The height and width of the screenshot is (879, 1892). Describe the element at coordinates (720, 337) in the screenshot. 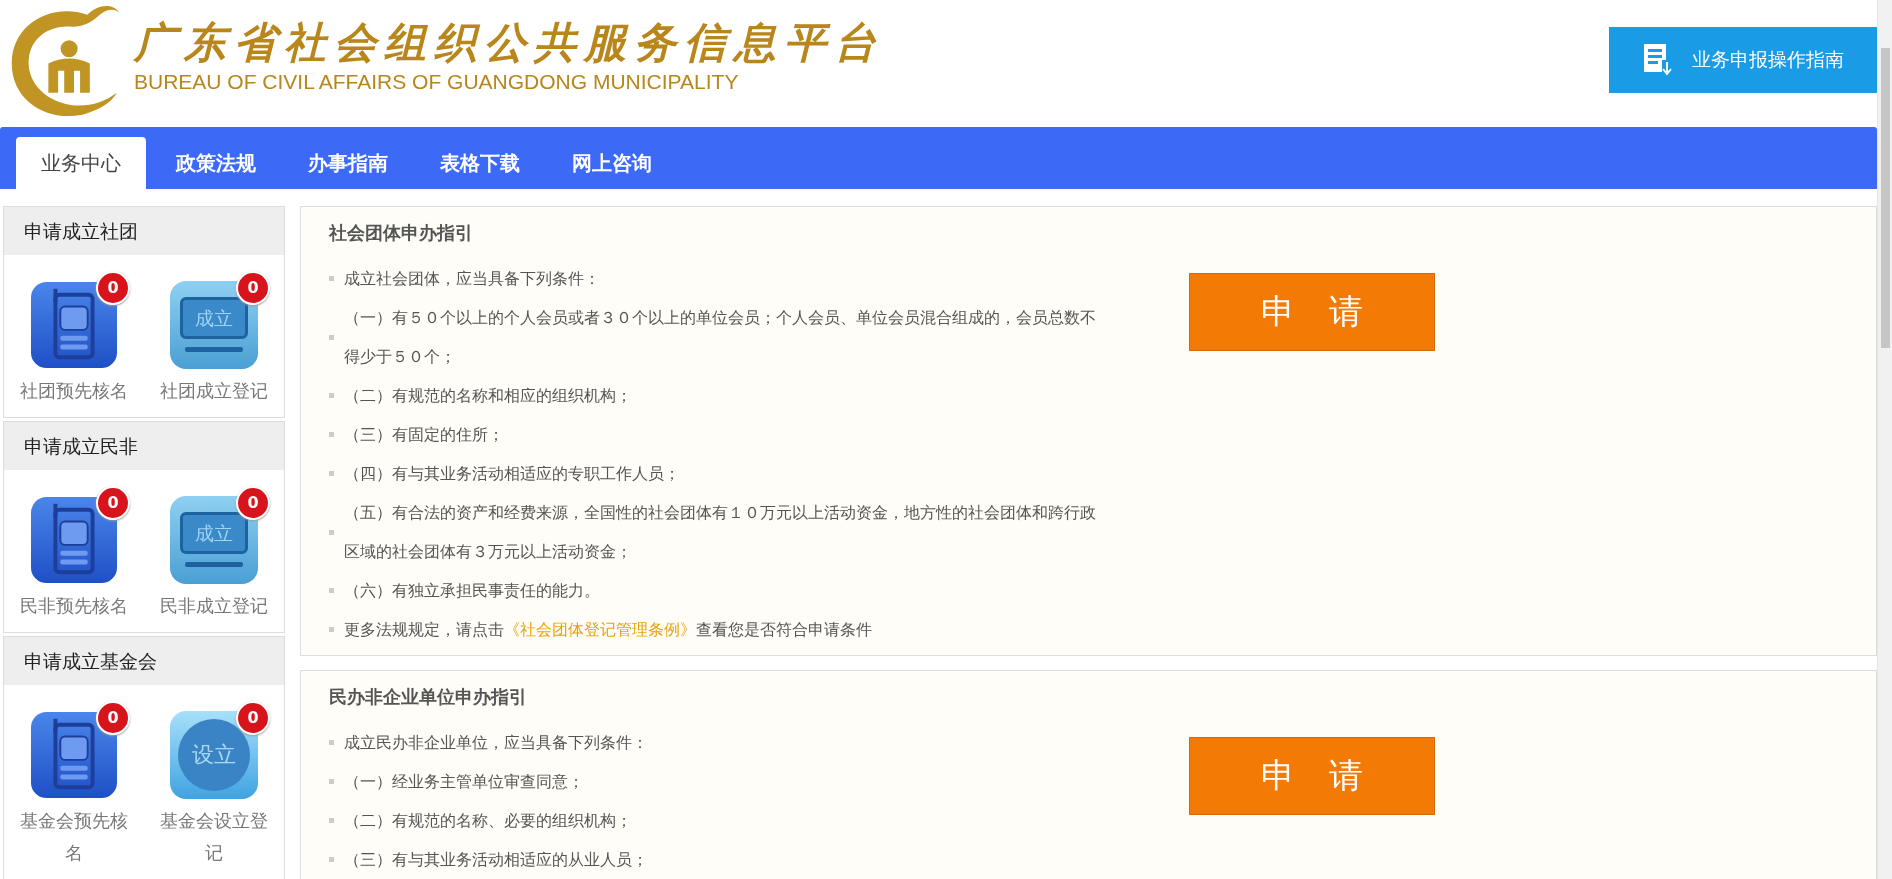

I see `guide-text: （一）有５０个以上的个人会员或者３０个以上的单位会员；个人会员、单位会员混合组成的，会员总数不得少于５０个；` at that location.